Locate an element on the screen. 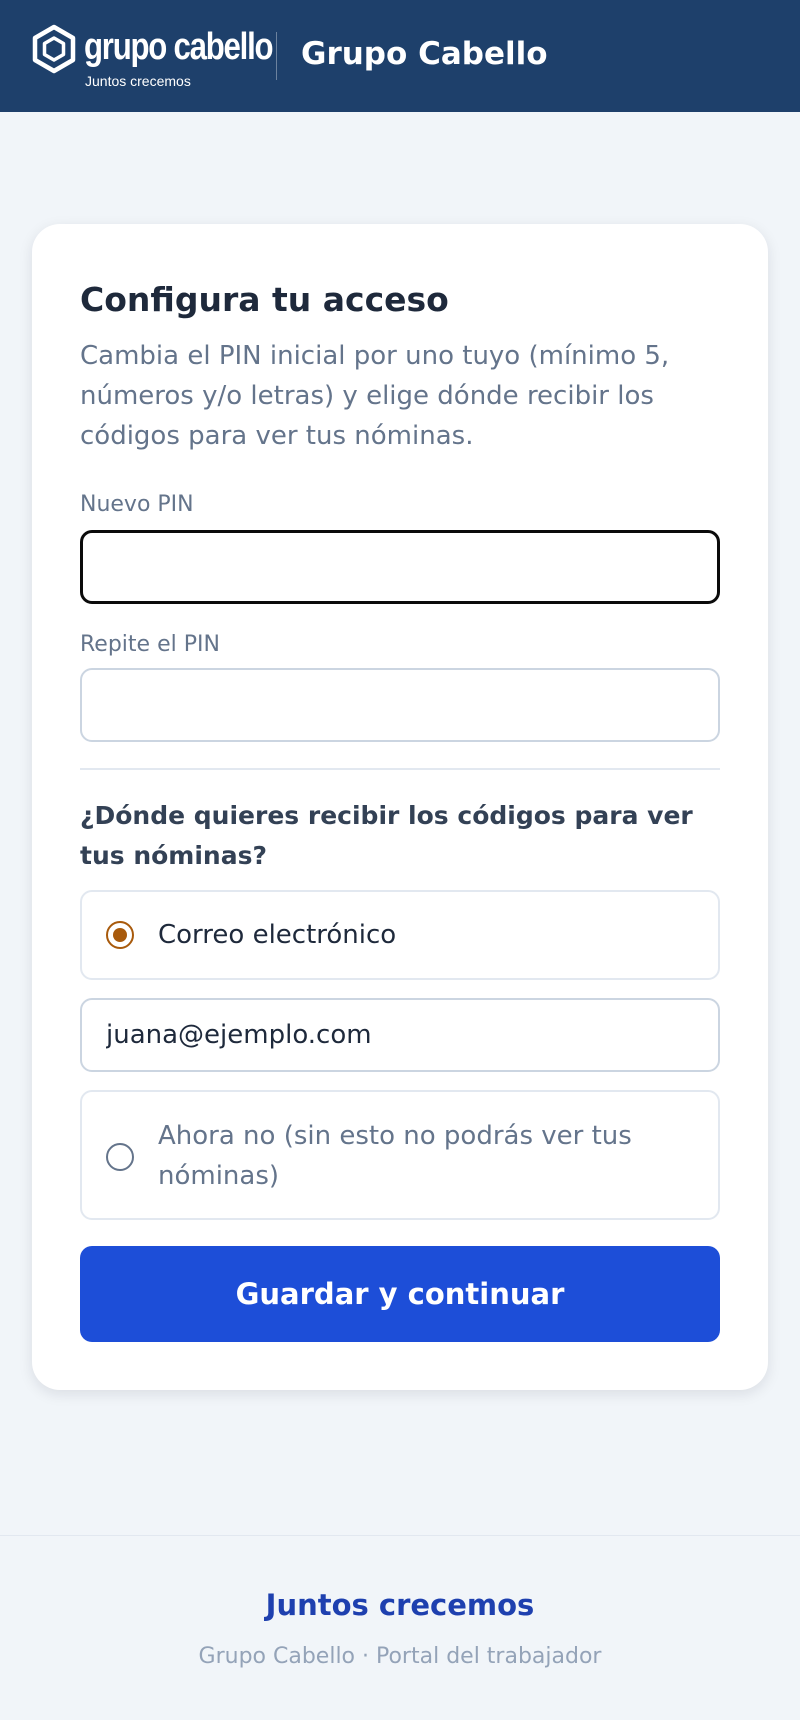  header-title: Grupo Cabello is located at coordinates (424, 54).